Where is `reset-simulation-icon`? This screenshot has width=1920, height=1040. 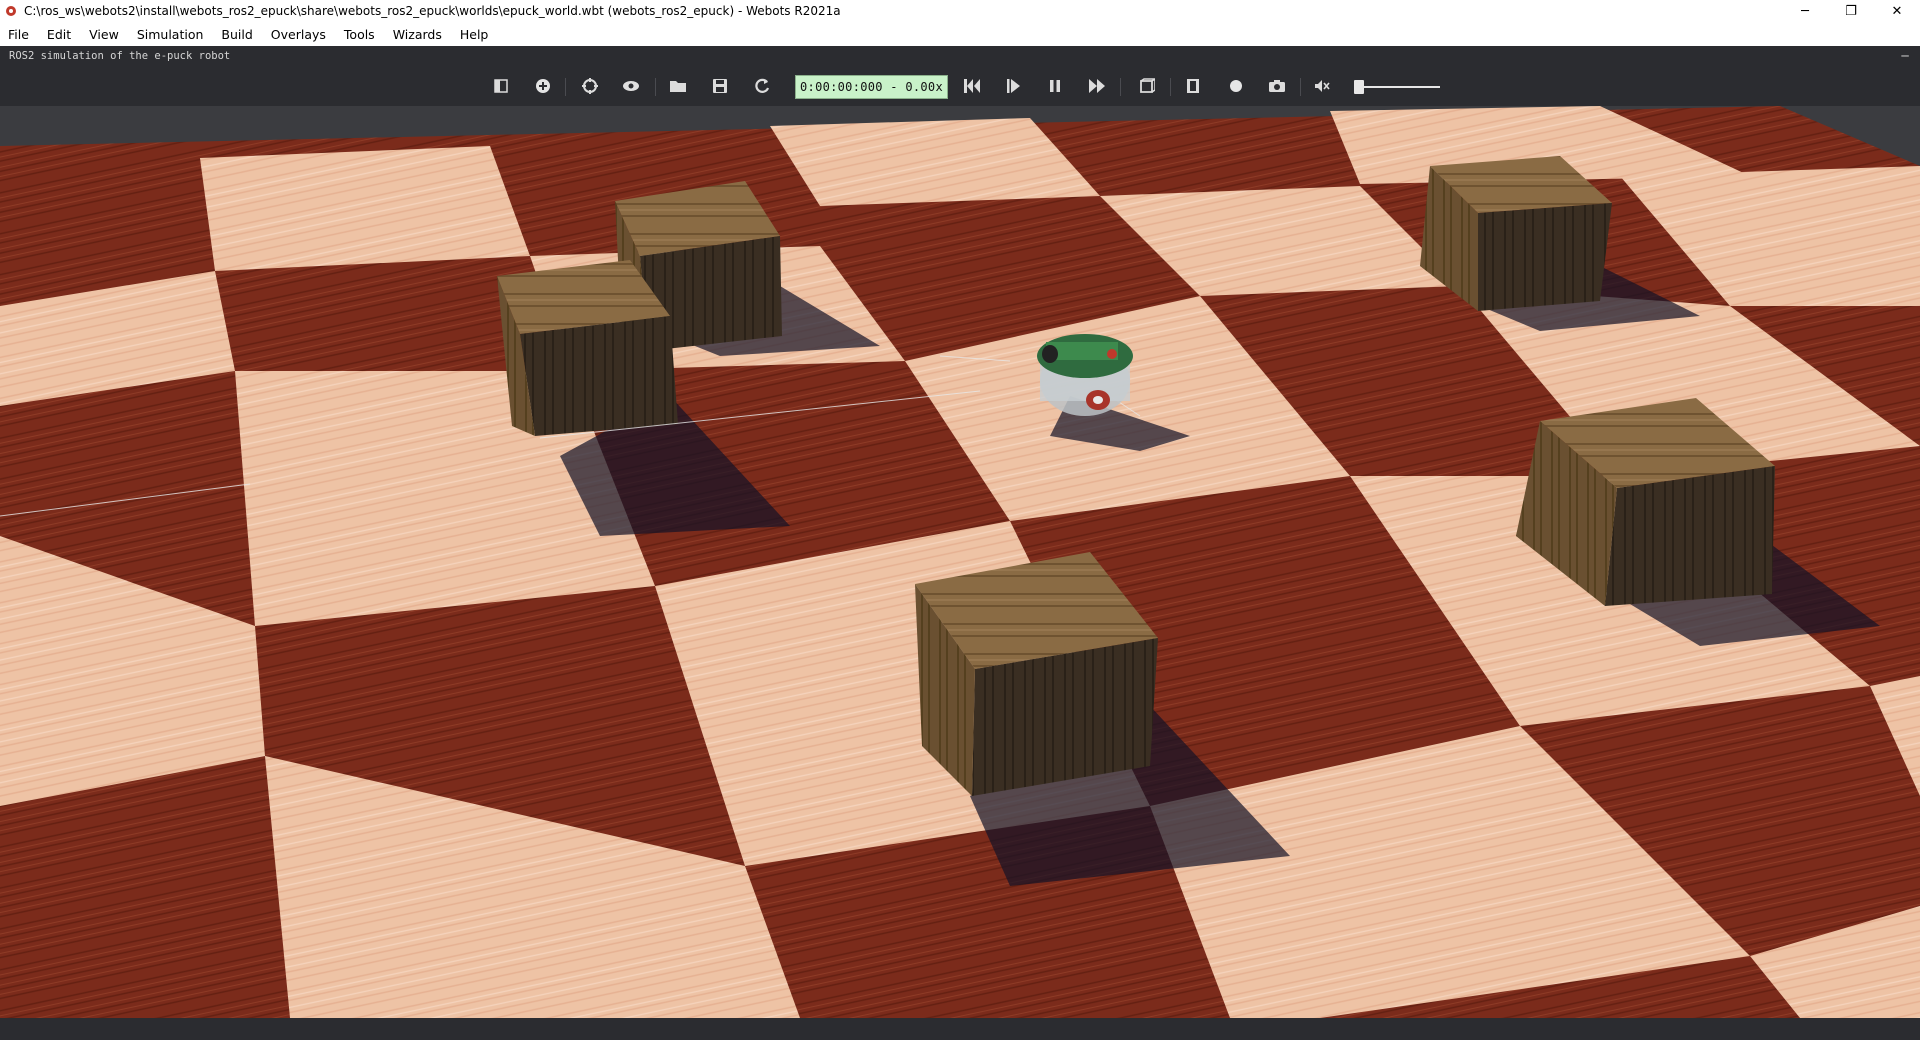
reset-simulation-icon is located at coordinates (972, 86).